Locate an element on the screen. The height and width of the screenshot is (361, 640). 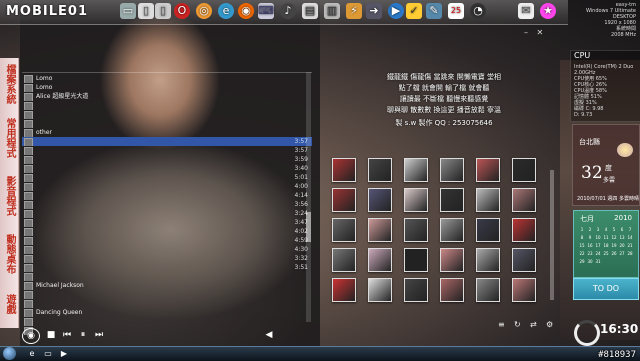
calendar-day: 2 is located at coordinates (590, 230).